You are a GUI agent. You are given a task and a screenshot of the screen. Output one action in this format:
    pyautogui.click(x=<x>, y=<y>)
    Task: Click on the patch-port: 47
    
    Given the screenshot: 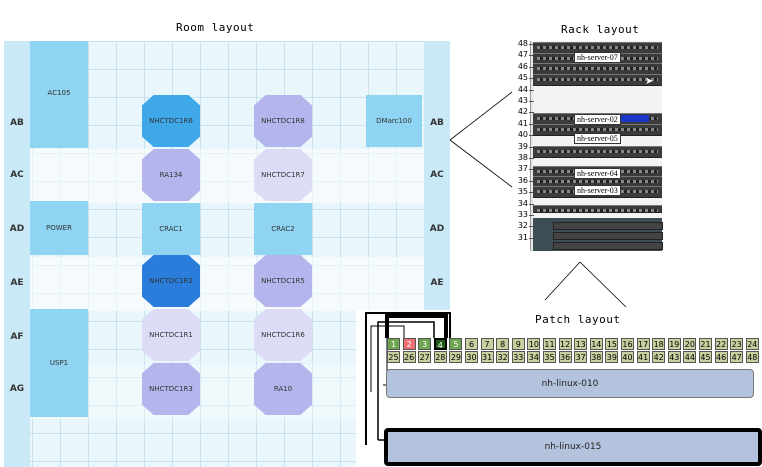 What is the action you would take?
    pyautogui.click(x=737, y=357)
    